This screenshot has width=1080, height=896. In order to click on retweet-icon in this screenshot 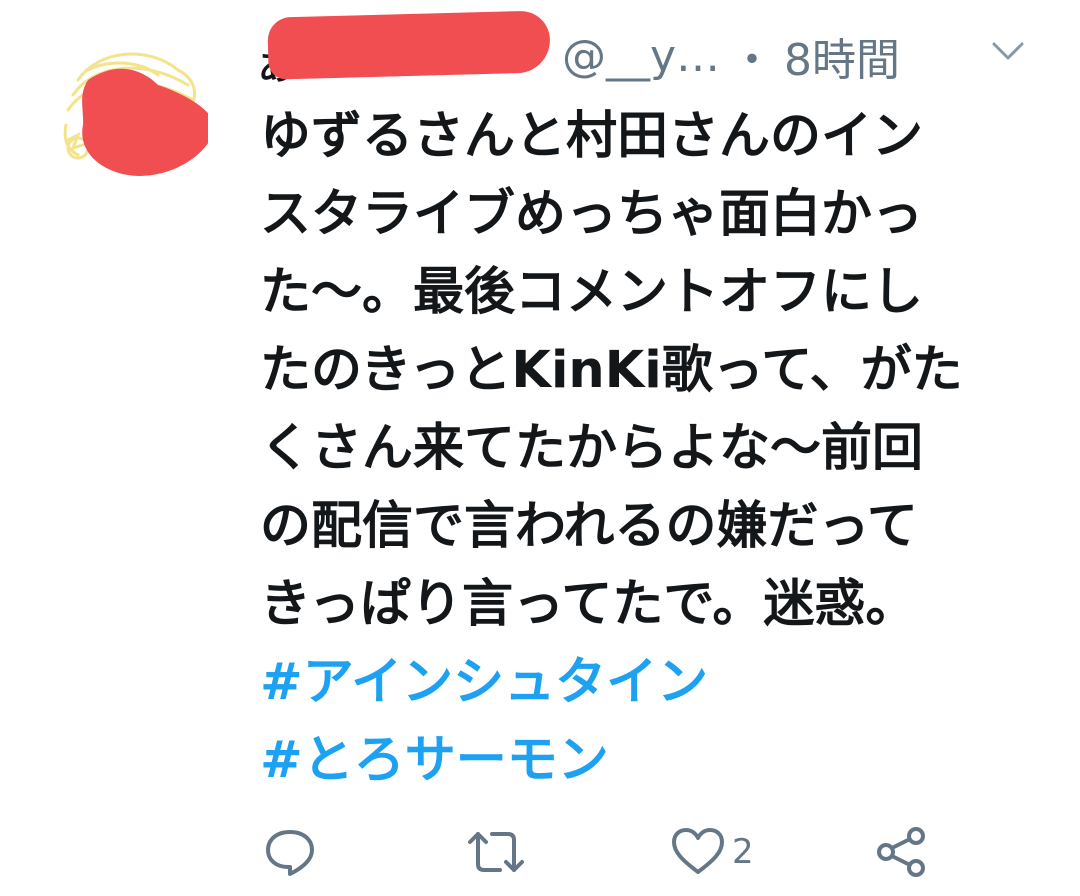, I will do `click(496, 852)`.